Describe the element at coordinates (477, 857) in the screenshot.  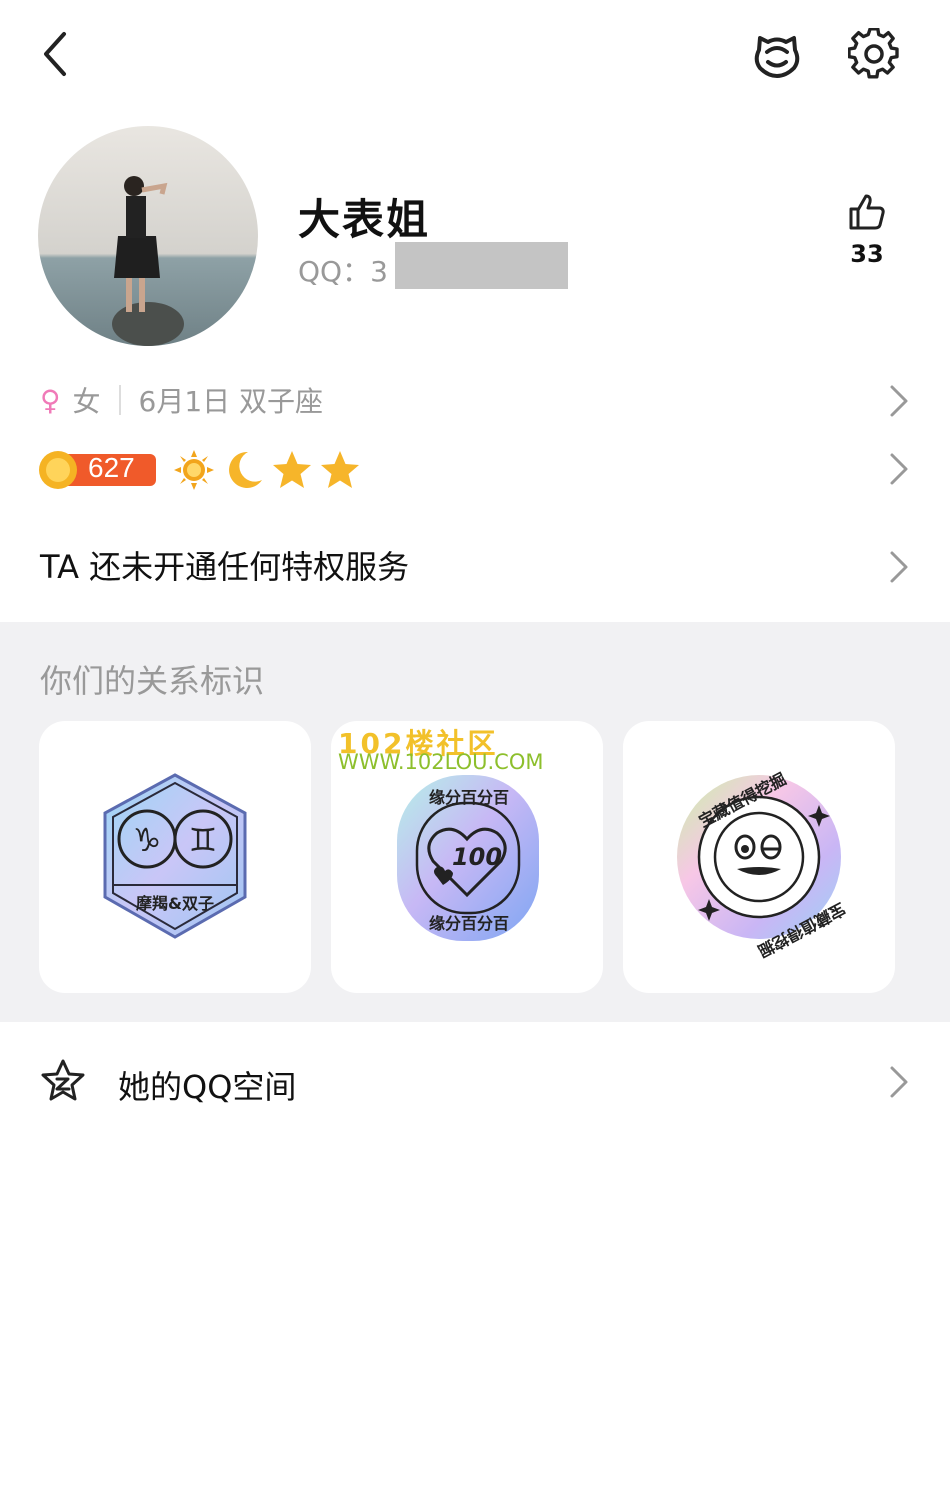
I see `hundred-label: 100` at that location.